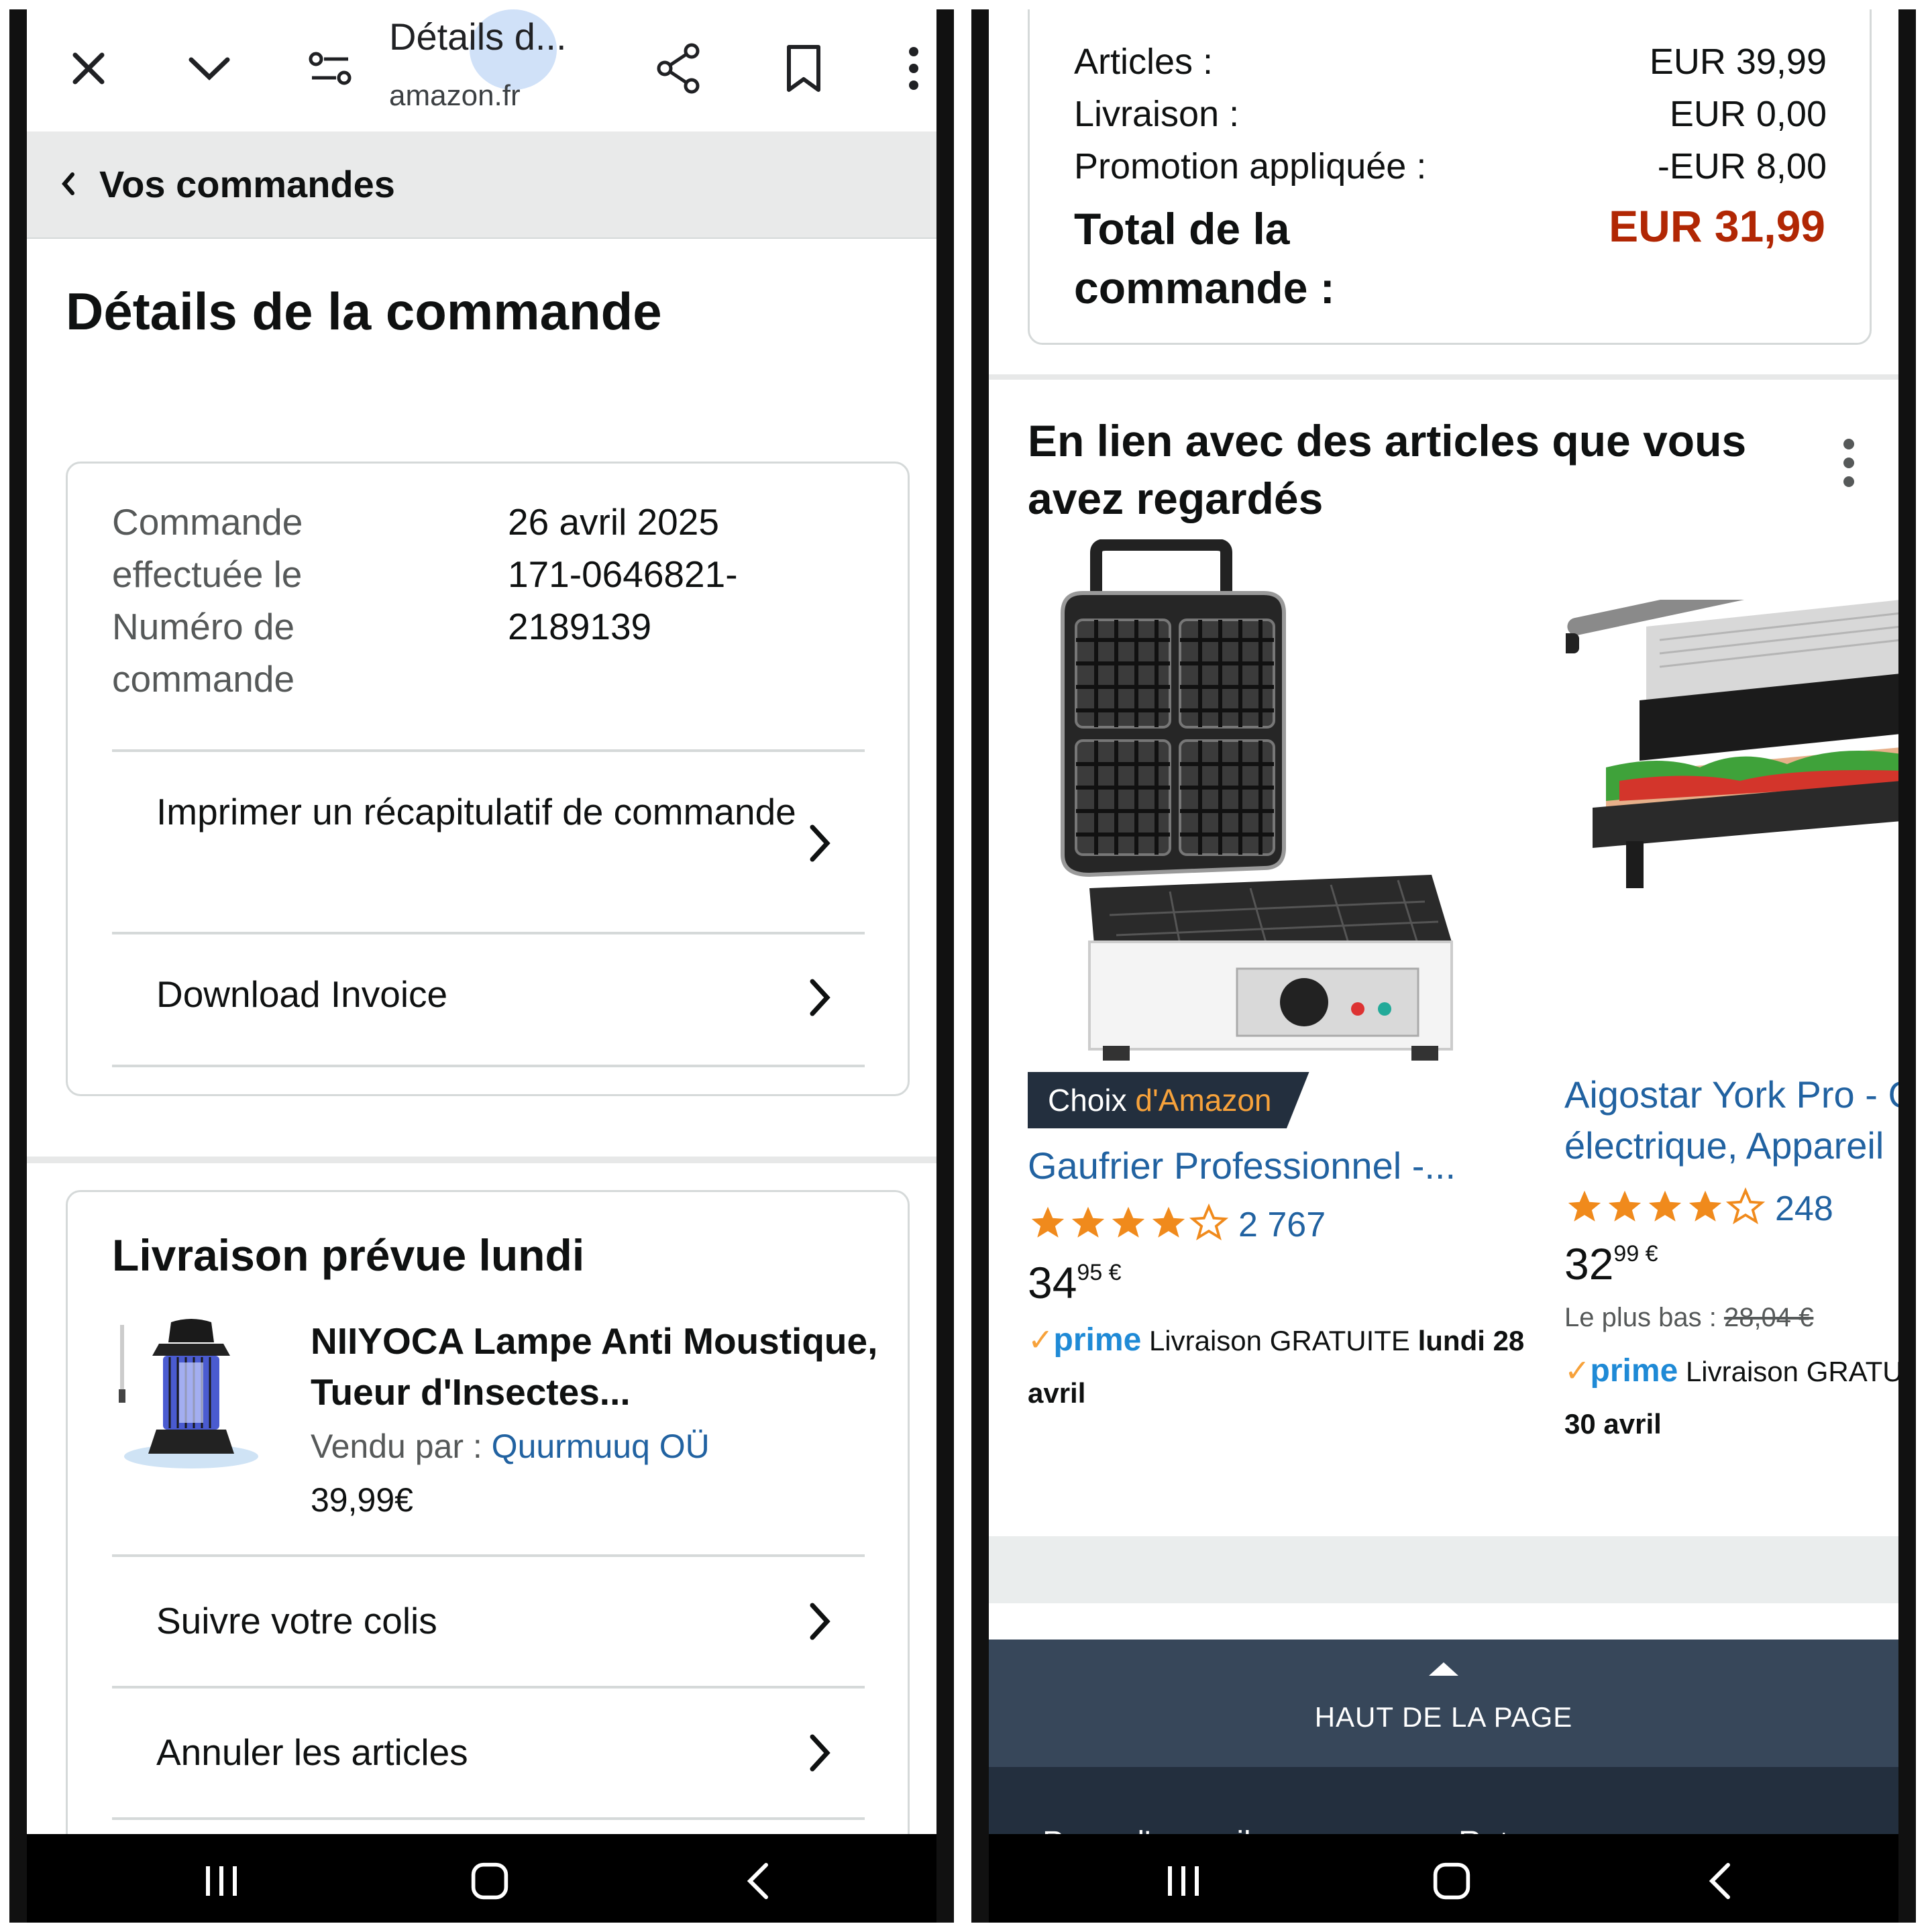 This screenshot has height=1932, width=1932. Describe the element at coordinates (209, 68) in the screenshot. I see `chevron-down-icon` at that location.